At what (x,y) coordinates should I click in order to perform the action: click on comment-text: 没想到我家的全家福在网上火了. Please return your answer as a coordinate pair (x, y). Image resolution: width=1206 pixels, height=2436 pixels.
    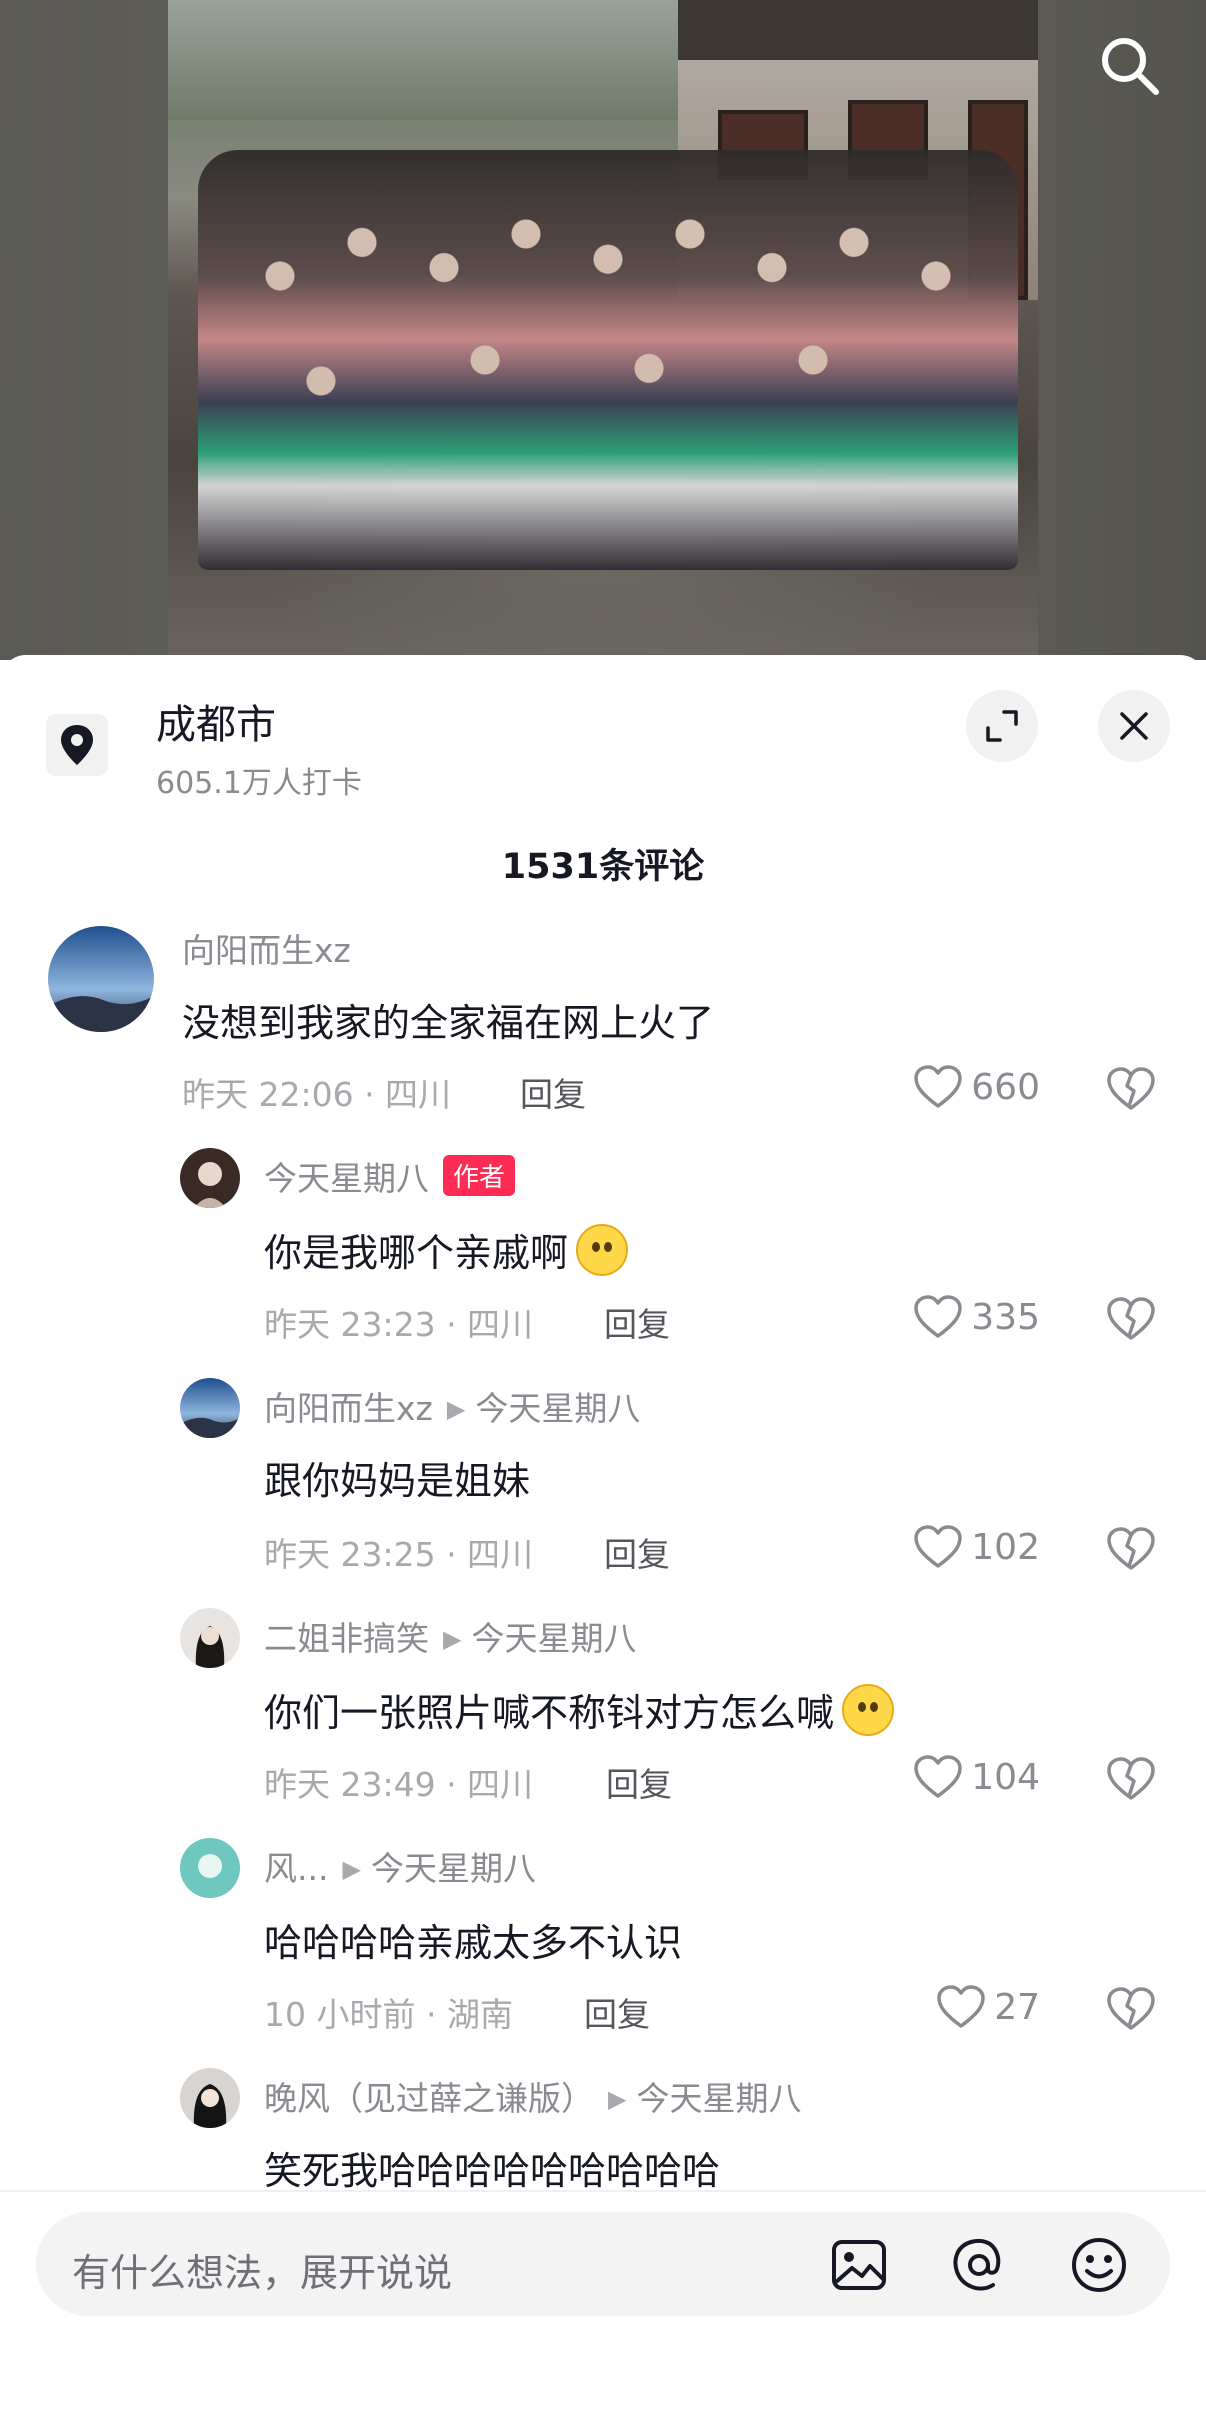
    Looking at the image, I should click on (448, 1023).